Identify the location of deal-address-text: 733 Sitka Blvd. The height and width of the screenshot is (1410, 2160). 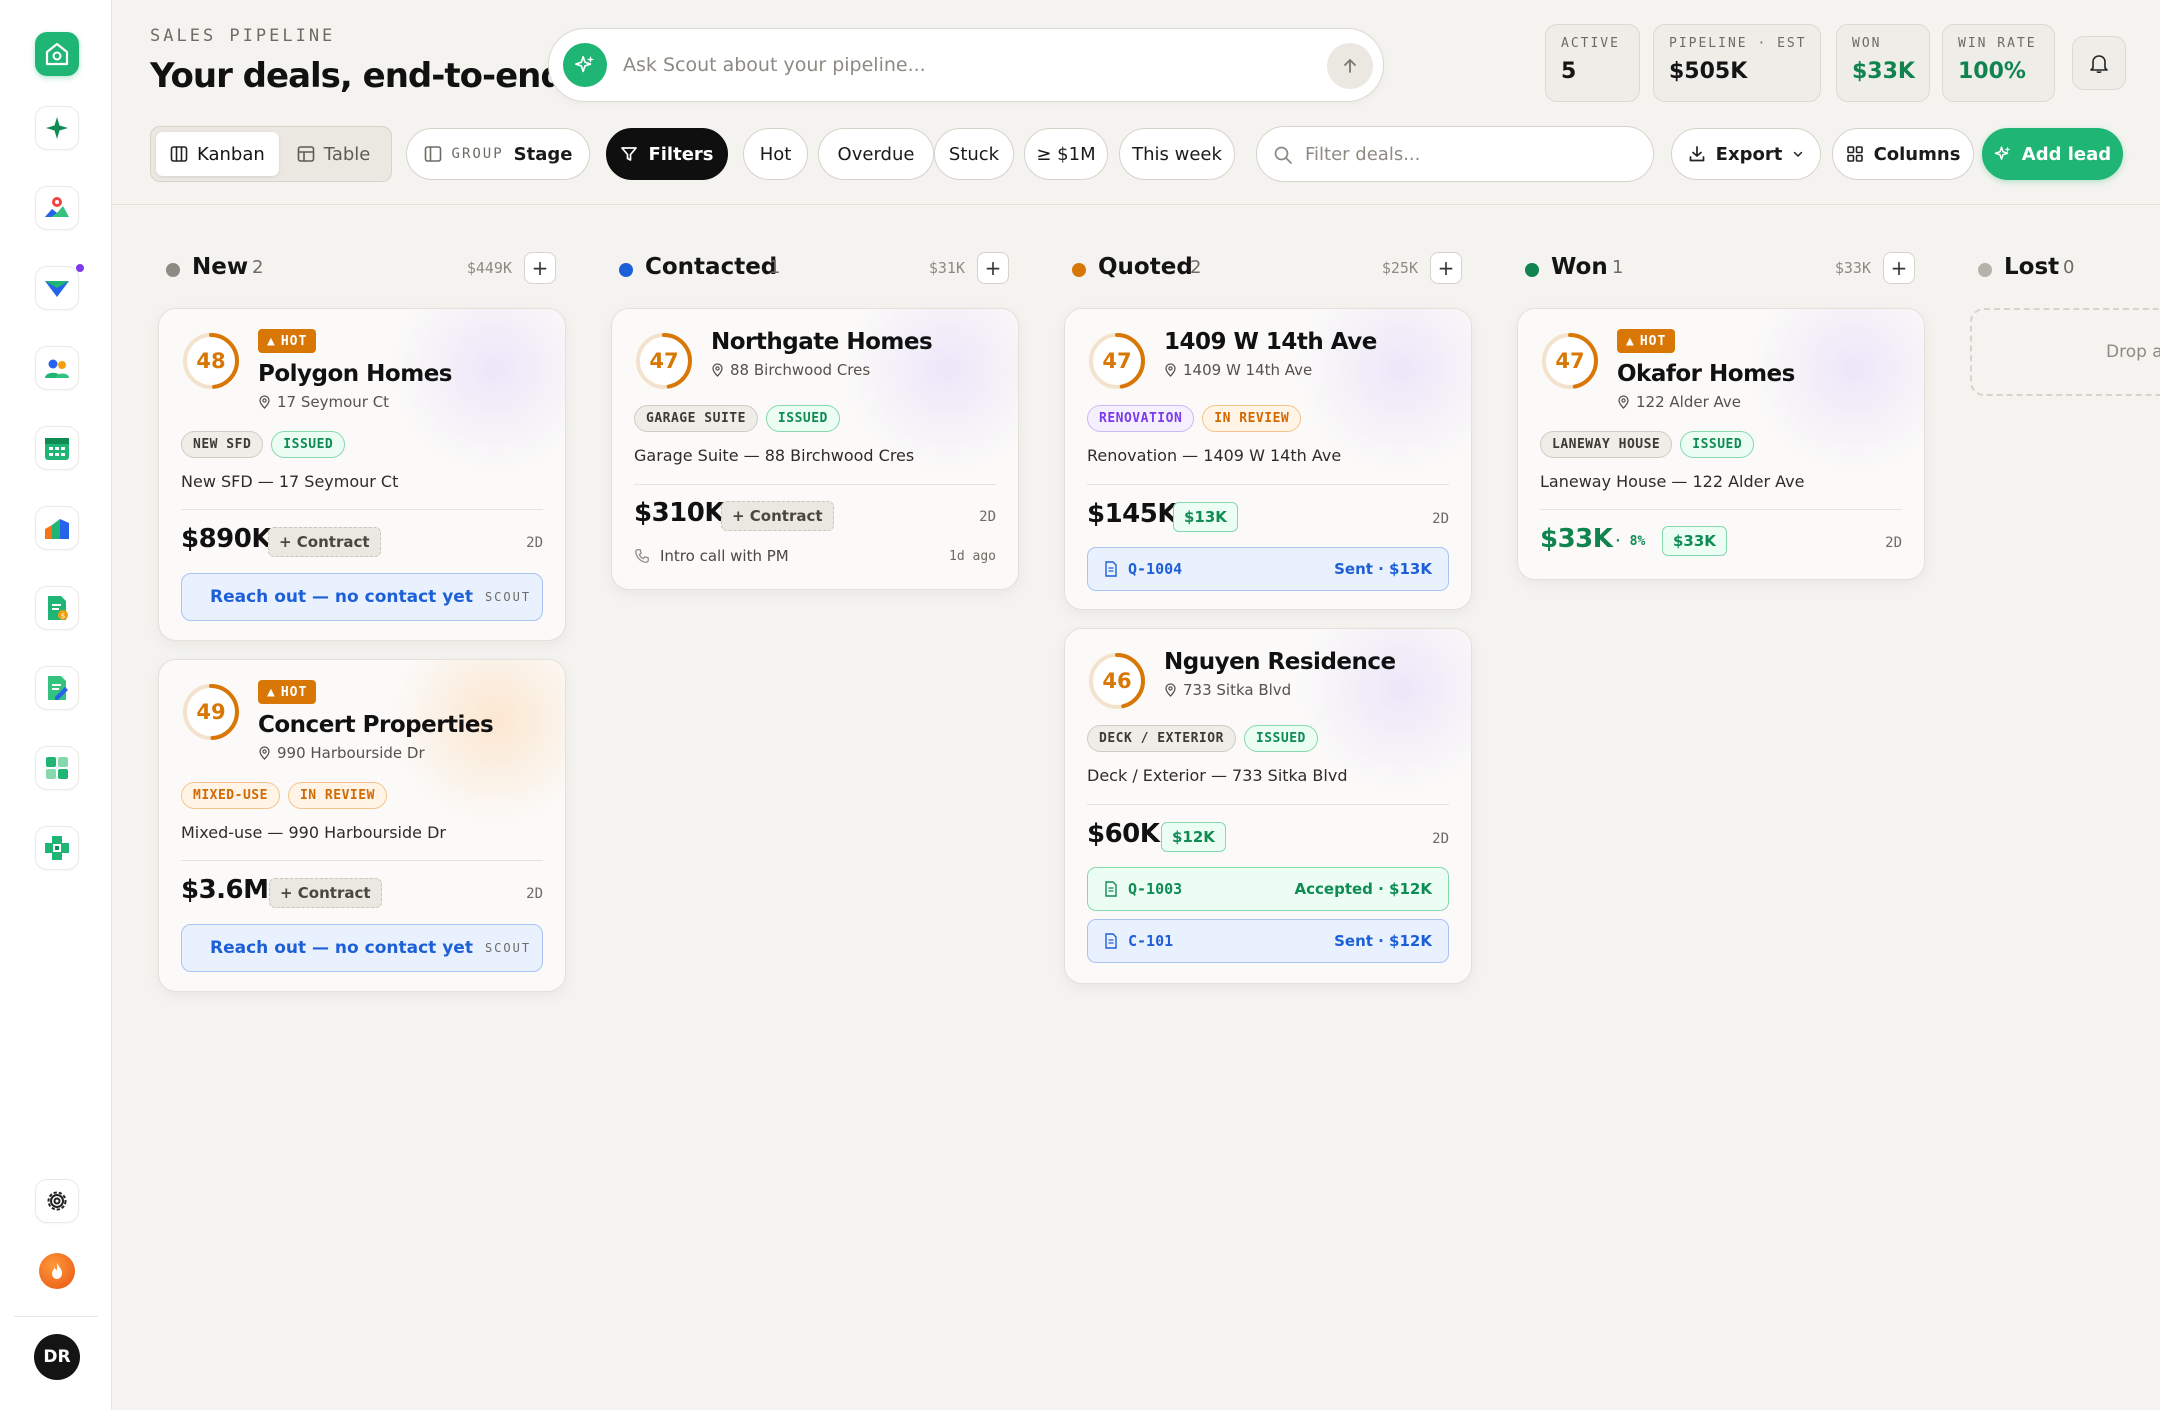
(1237, 690).